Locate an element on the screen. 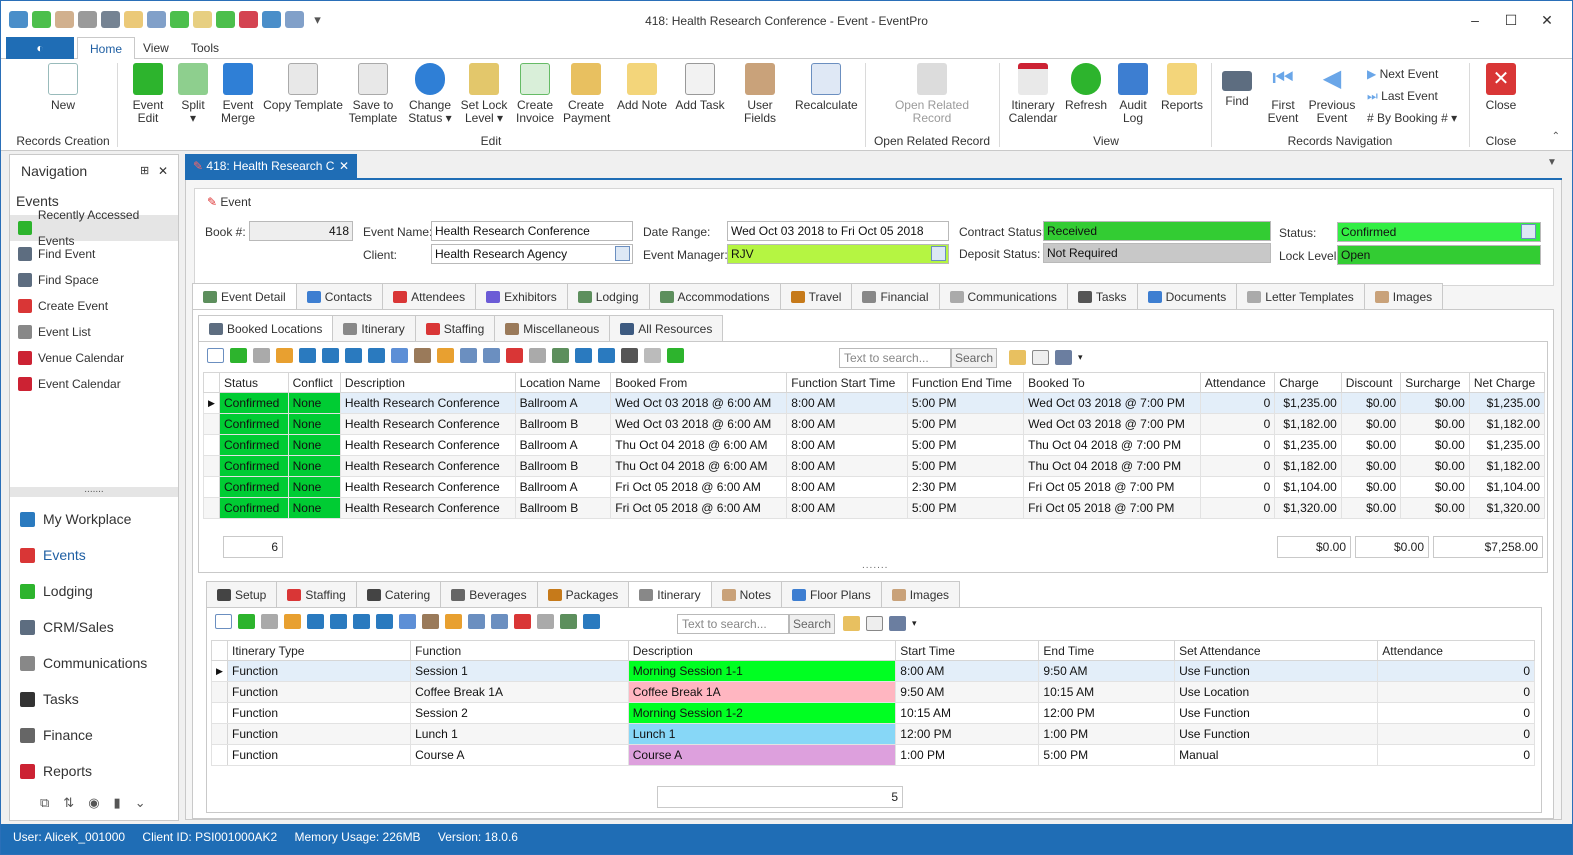 The height and width of the screenshot is (855, 1573). cell-surcharge: $0.00 is located at coordinates (1435, 445).